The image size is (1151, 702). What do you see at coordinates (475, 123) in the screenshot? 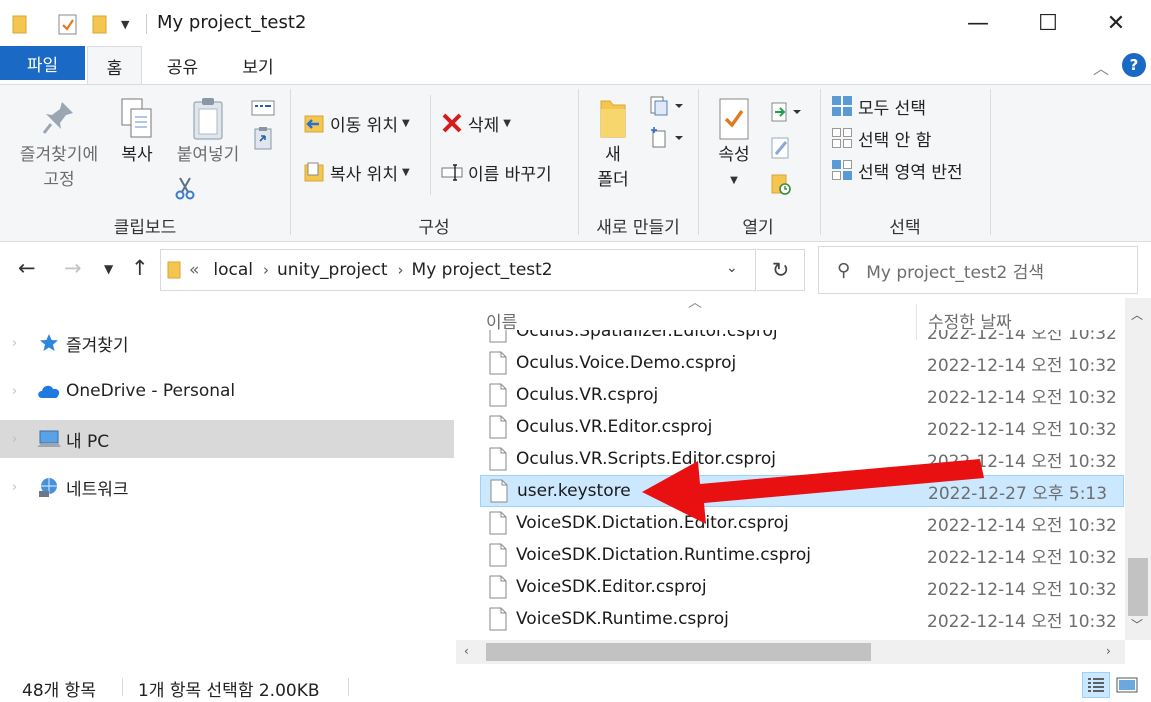
I see `delete-button: 삭제 ▼` at bounding box center [475, 123].